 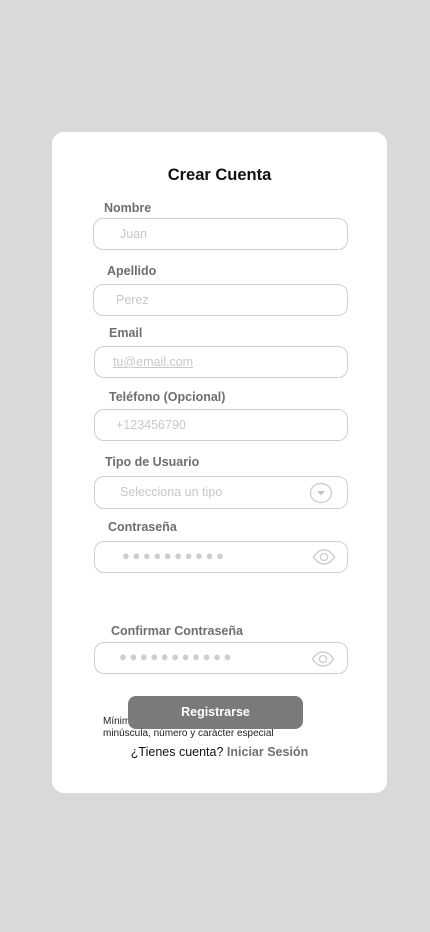 I want to click on contrasena-field: ●●●●●●●●●●, so click(x=221, y=557).